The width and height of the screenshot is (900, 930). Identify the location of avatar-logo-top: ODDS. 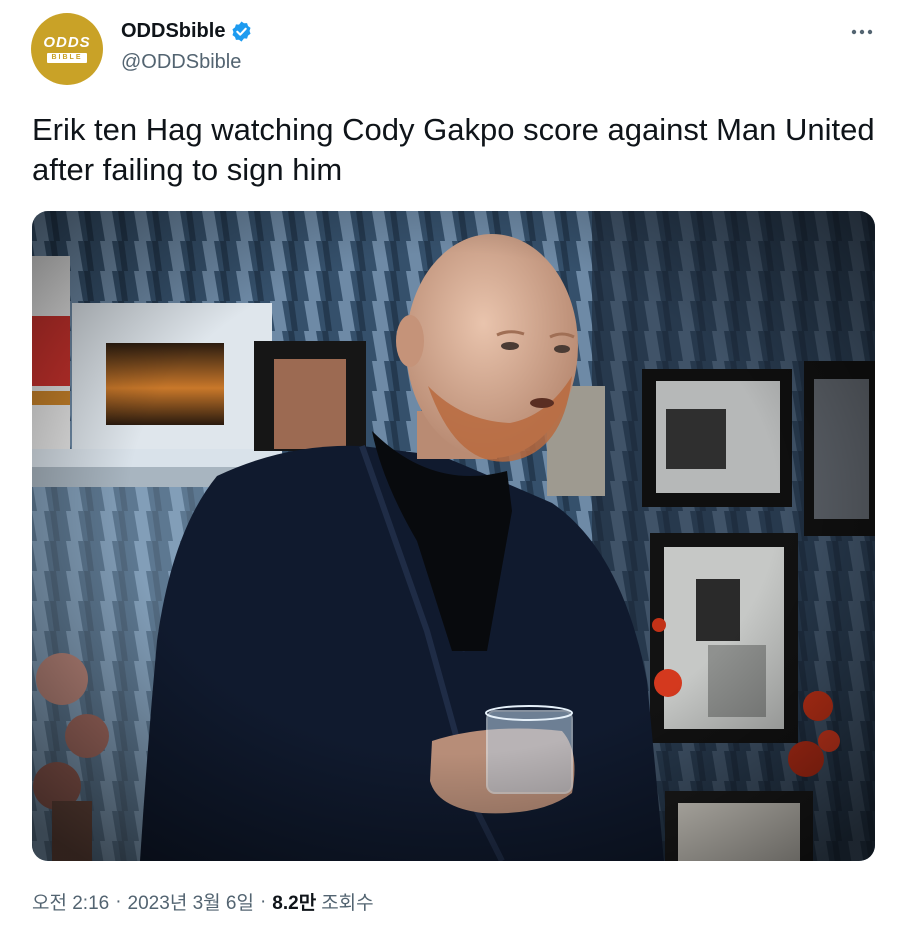
(67, 42).